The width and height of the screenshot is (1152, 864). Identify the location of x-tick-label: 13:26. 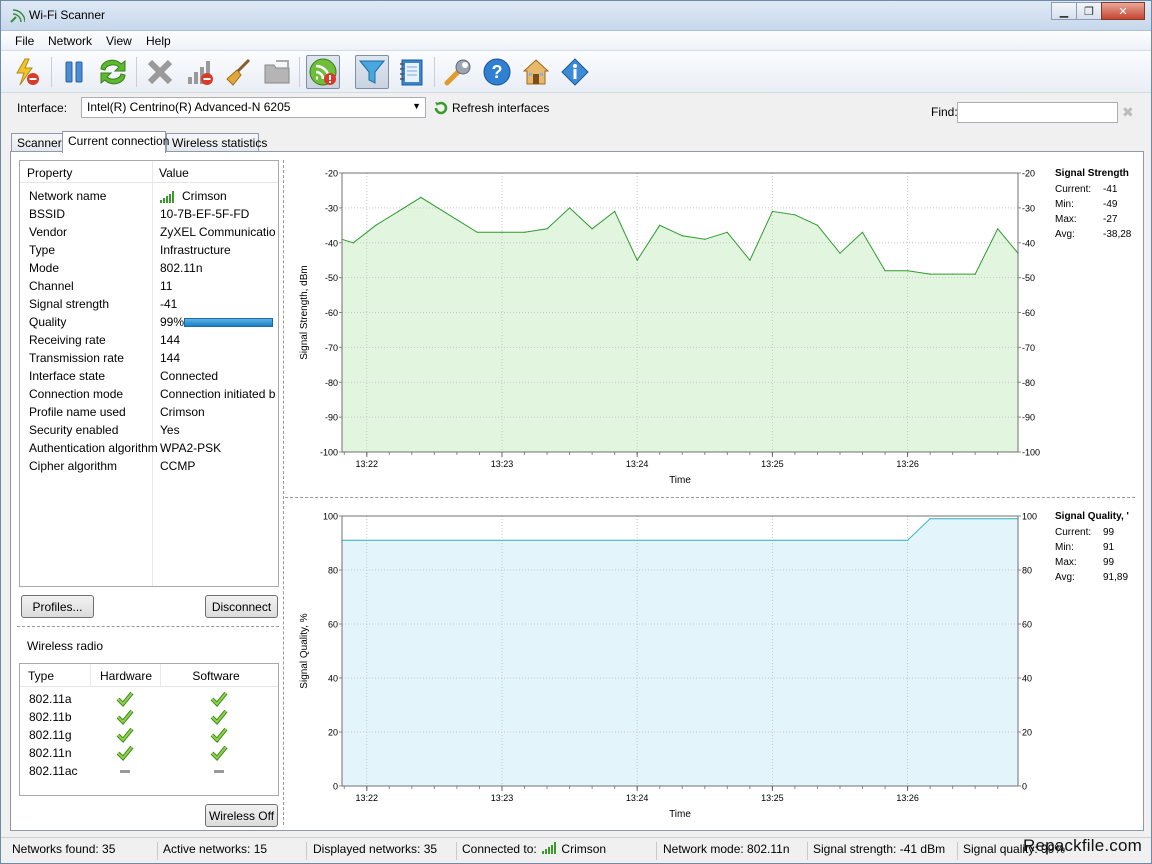
(907, 798).